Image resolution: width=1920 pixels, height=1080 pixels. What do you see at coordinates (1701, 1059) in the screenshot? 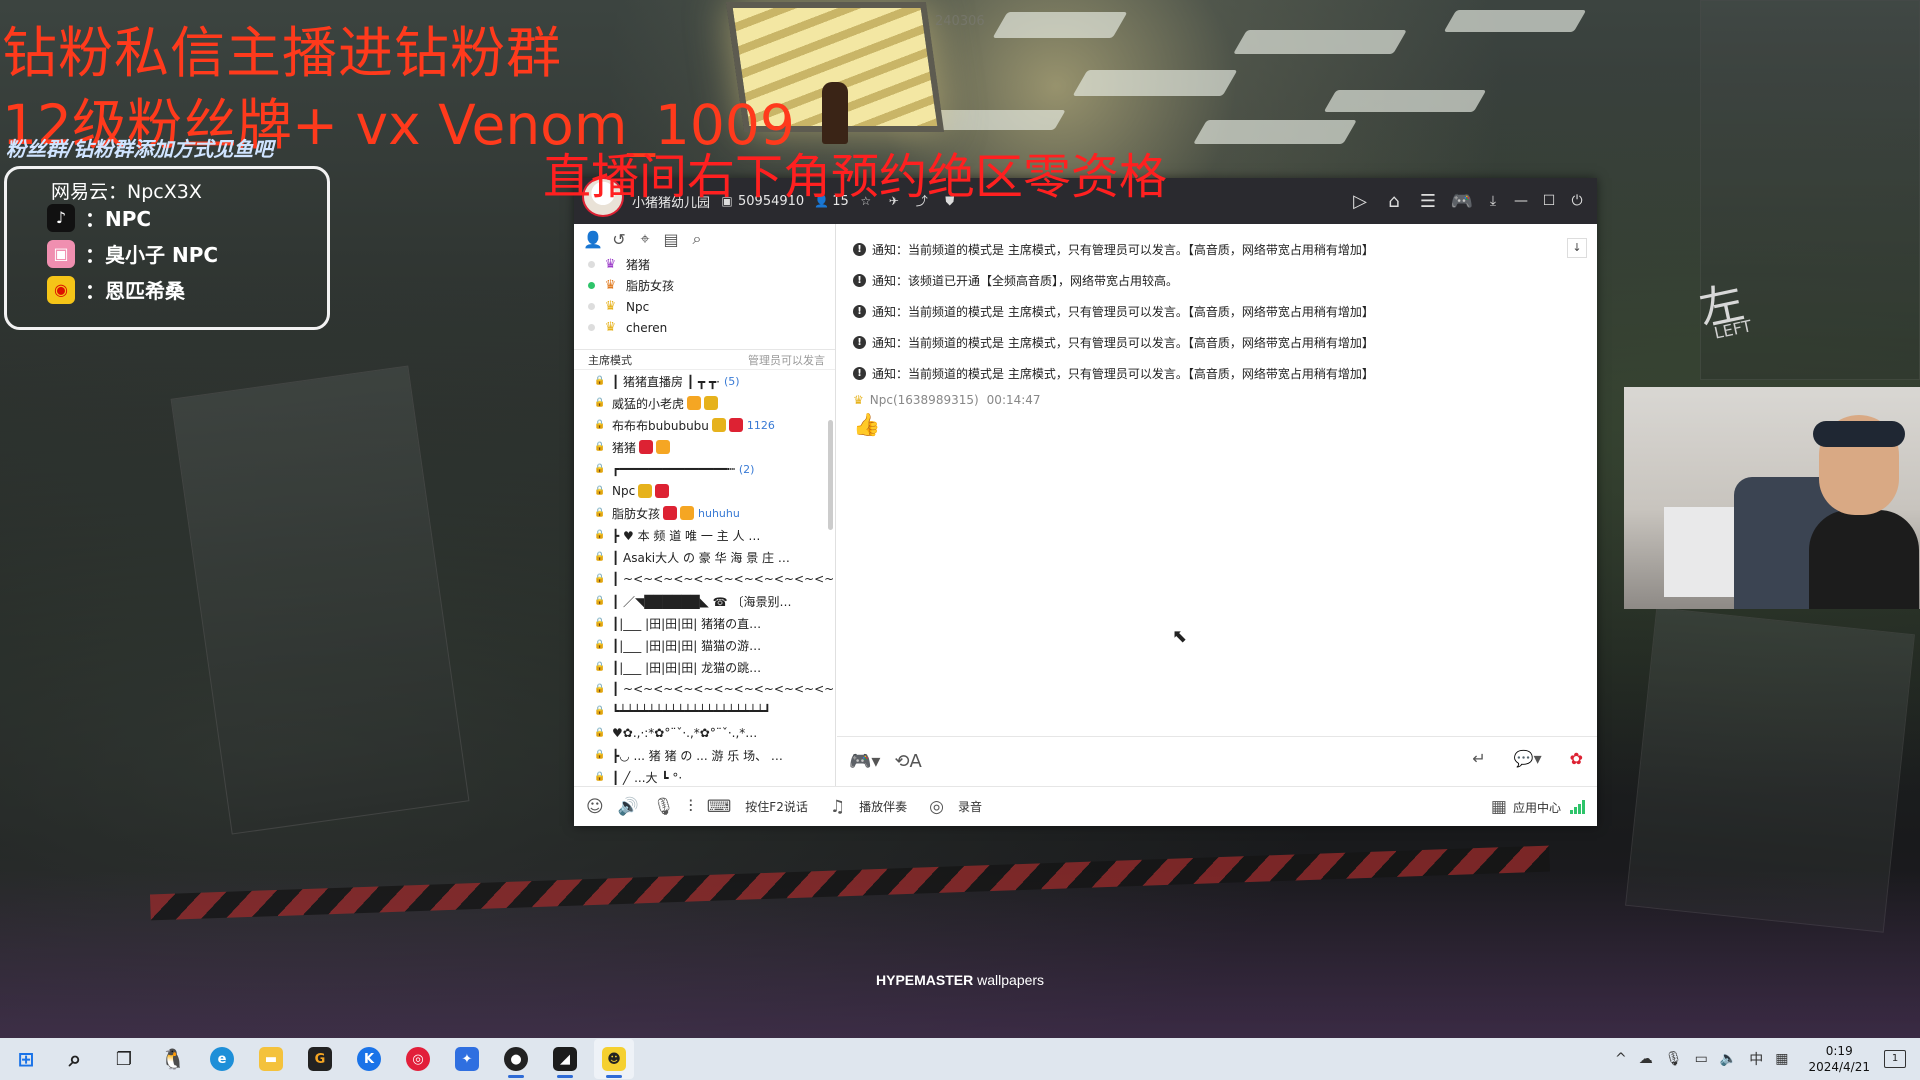
I see `tray-network-icon: ▭` at bounding box center [1701, 1059].